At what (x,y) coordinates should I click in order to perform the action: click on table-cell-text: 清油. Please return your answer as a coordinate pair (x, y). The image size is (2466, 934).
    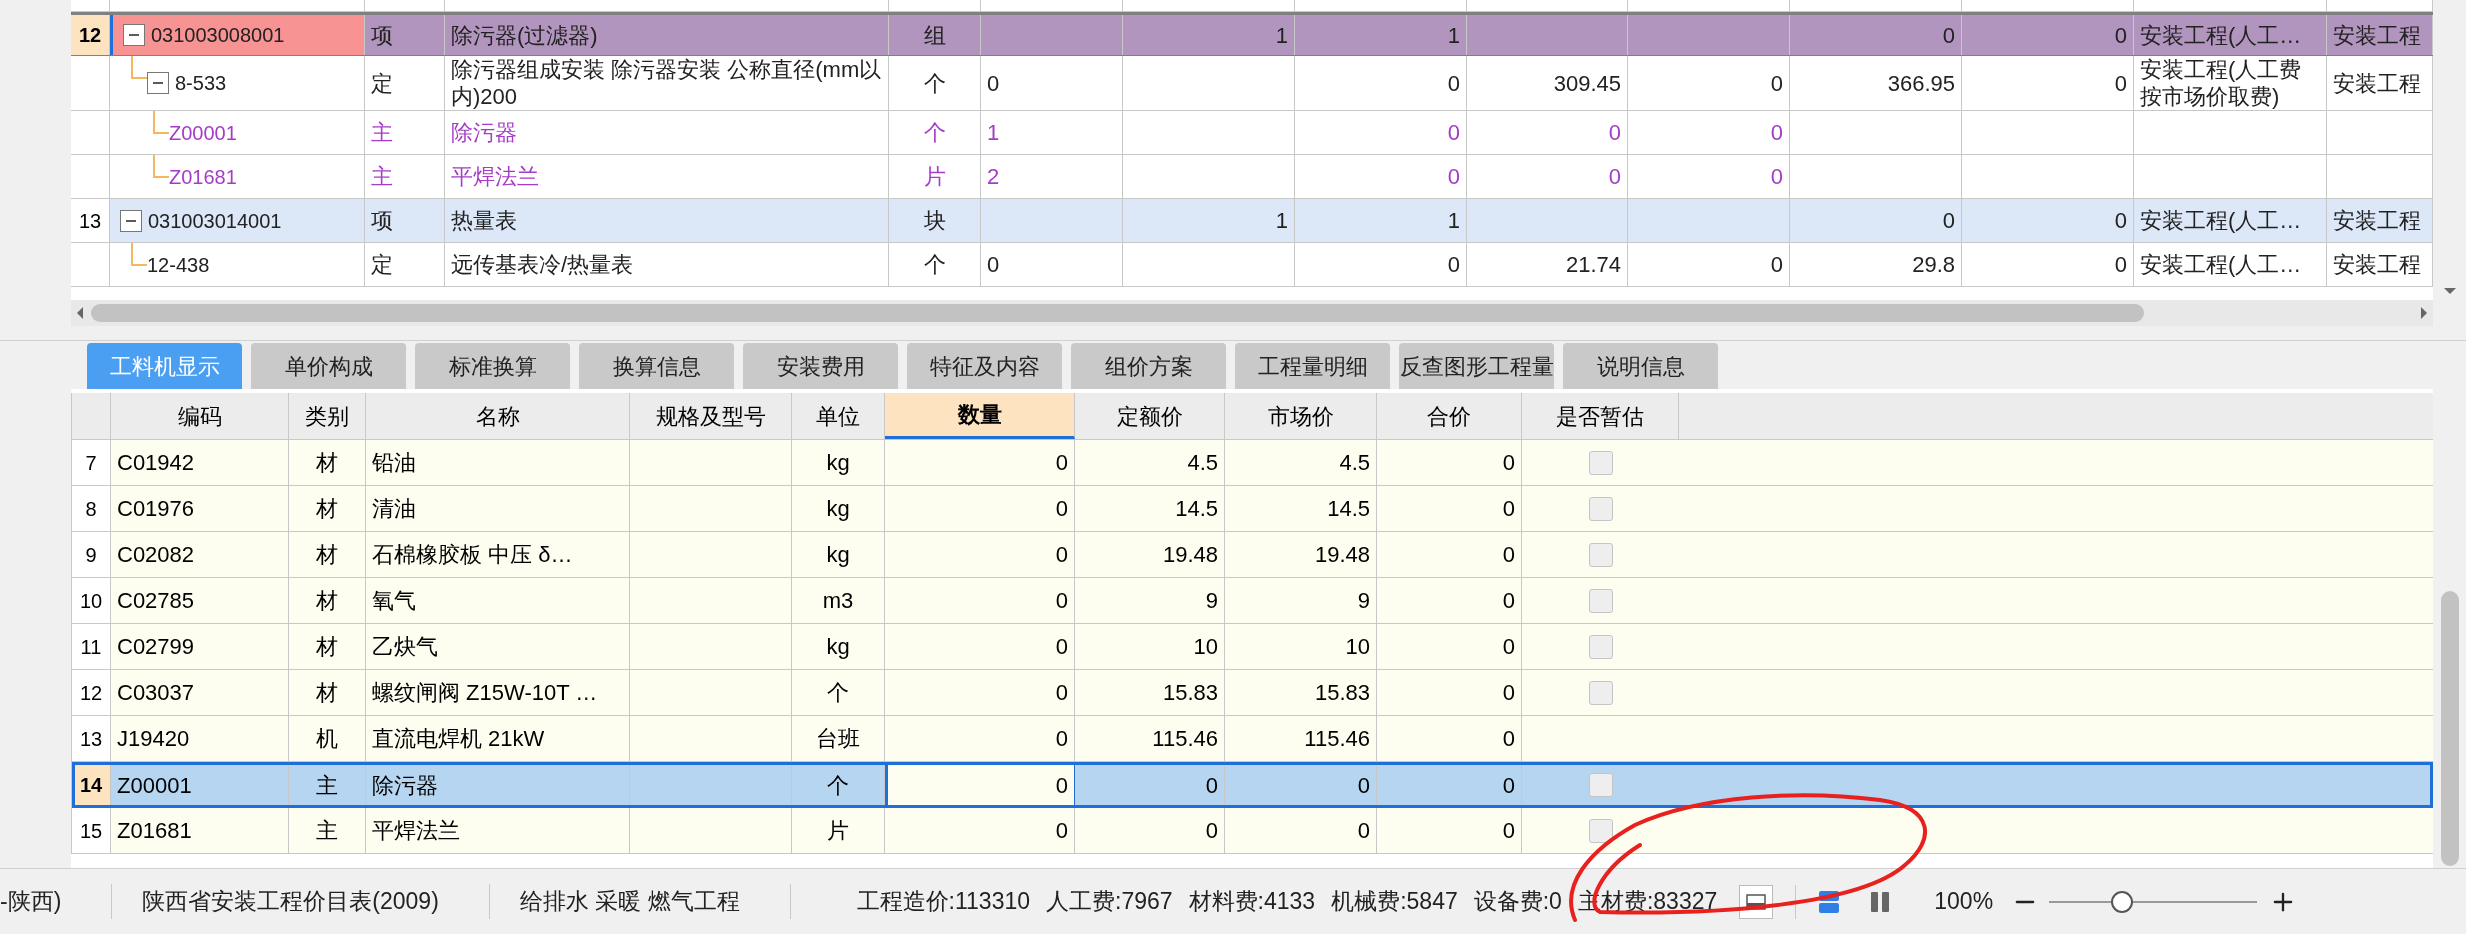
    Looking at the image, I should click on (394, 509).